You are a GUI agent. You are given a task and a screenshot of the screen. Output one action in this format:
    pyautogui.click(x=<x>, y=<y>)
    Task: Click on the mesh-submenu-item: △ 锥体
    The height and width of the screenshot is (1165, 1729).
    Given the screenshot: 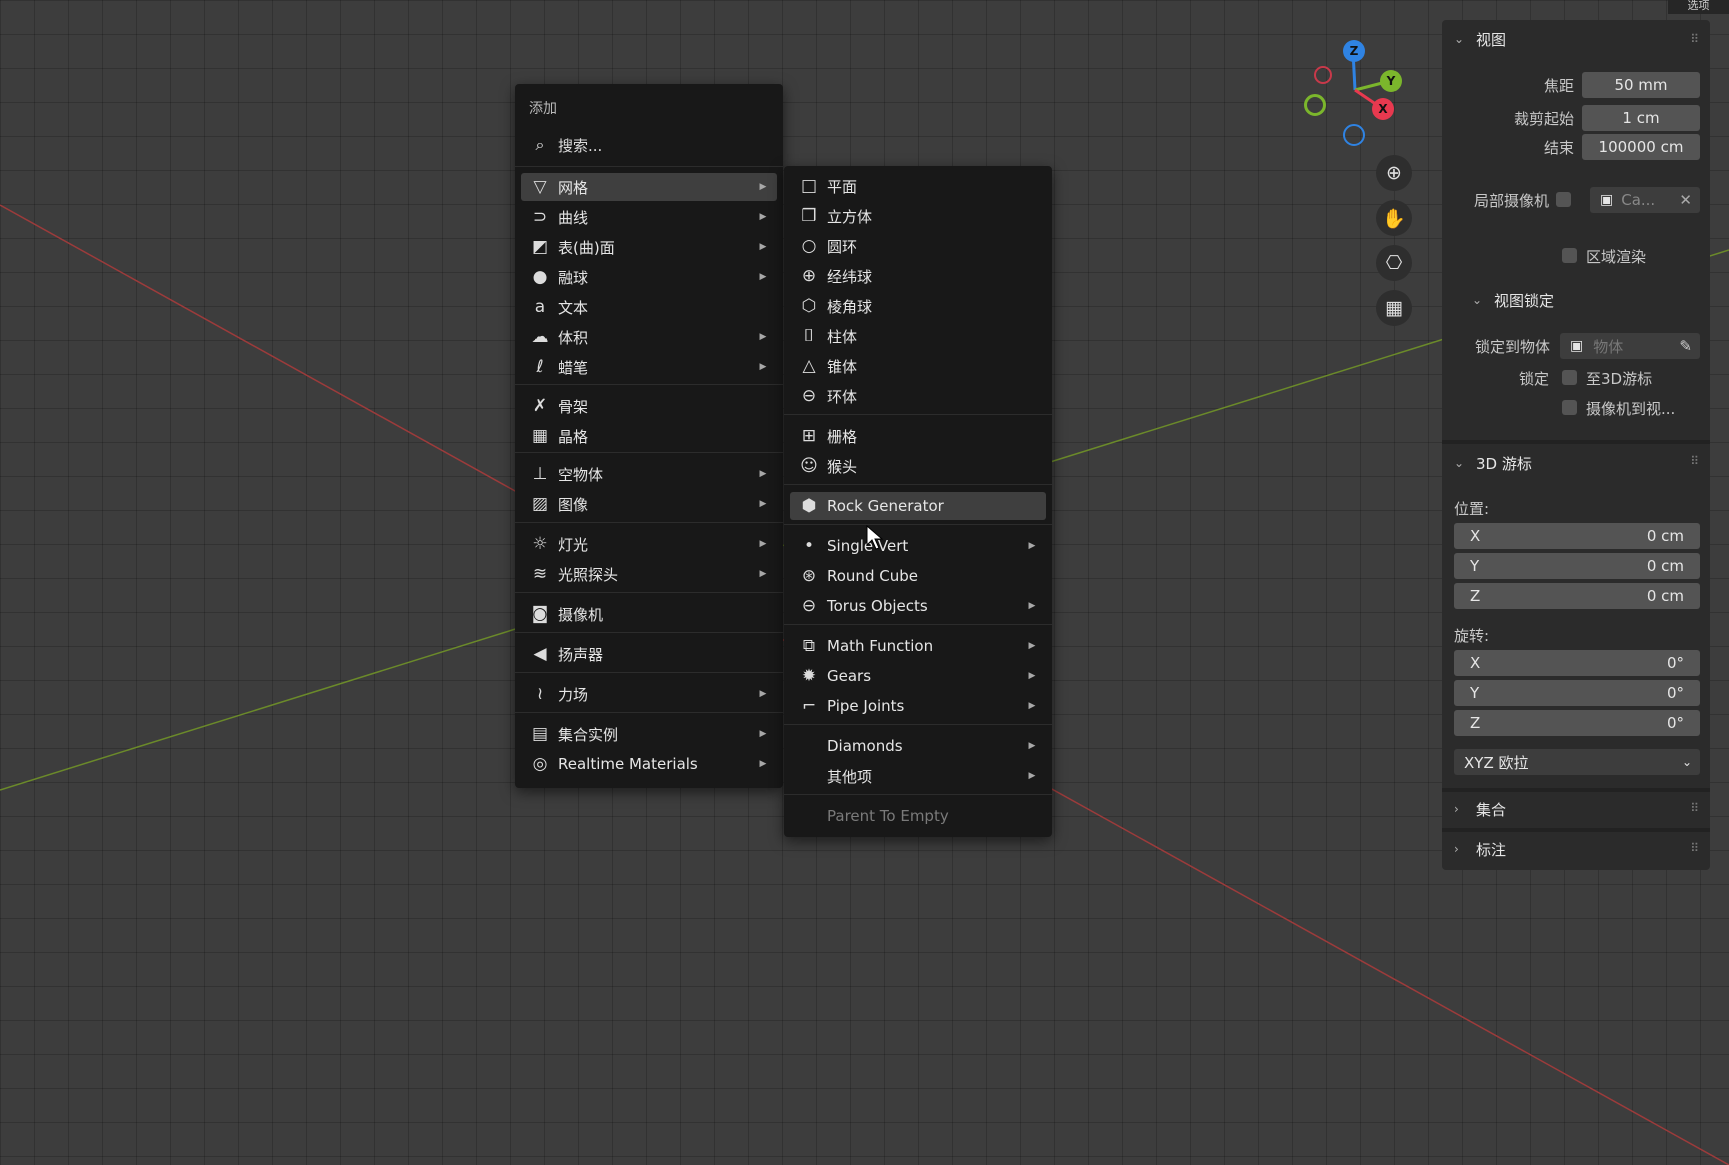 What is the action you would take?
    pyautogui.click(x=918, y=366)
    